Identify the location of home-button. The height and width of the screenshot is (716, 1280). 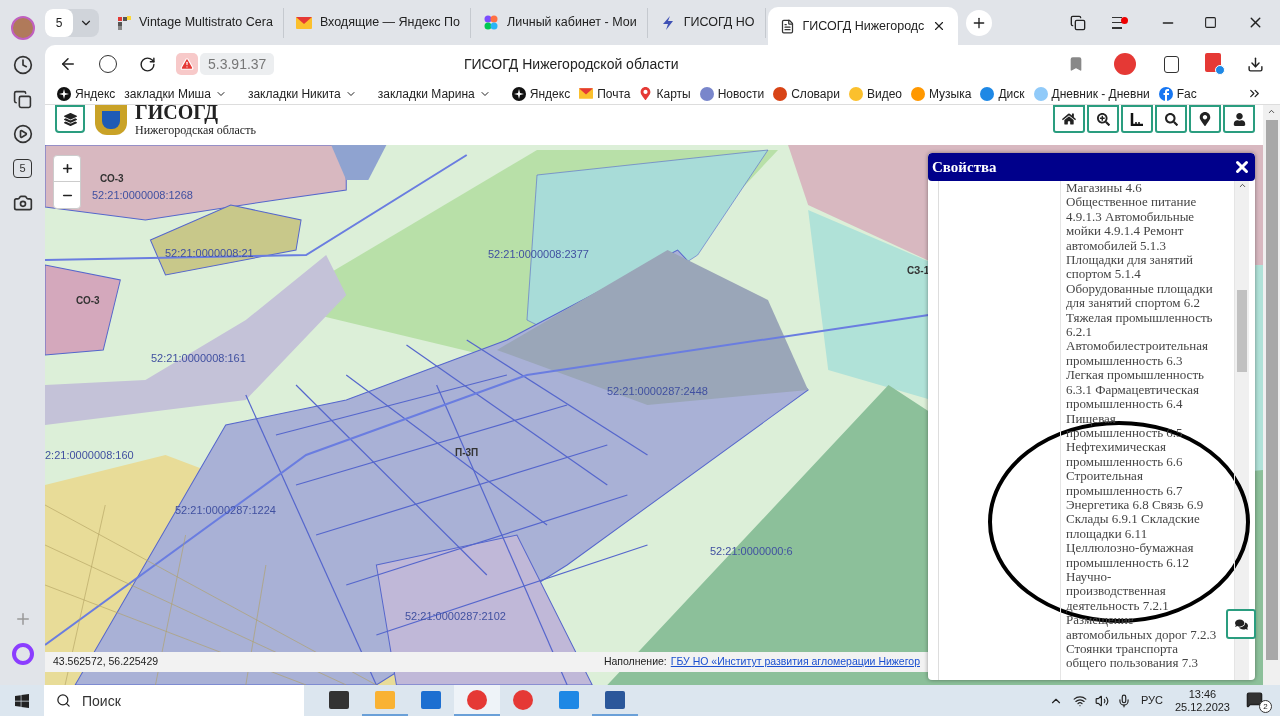
(1069, 119).